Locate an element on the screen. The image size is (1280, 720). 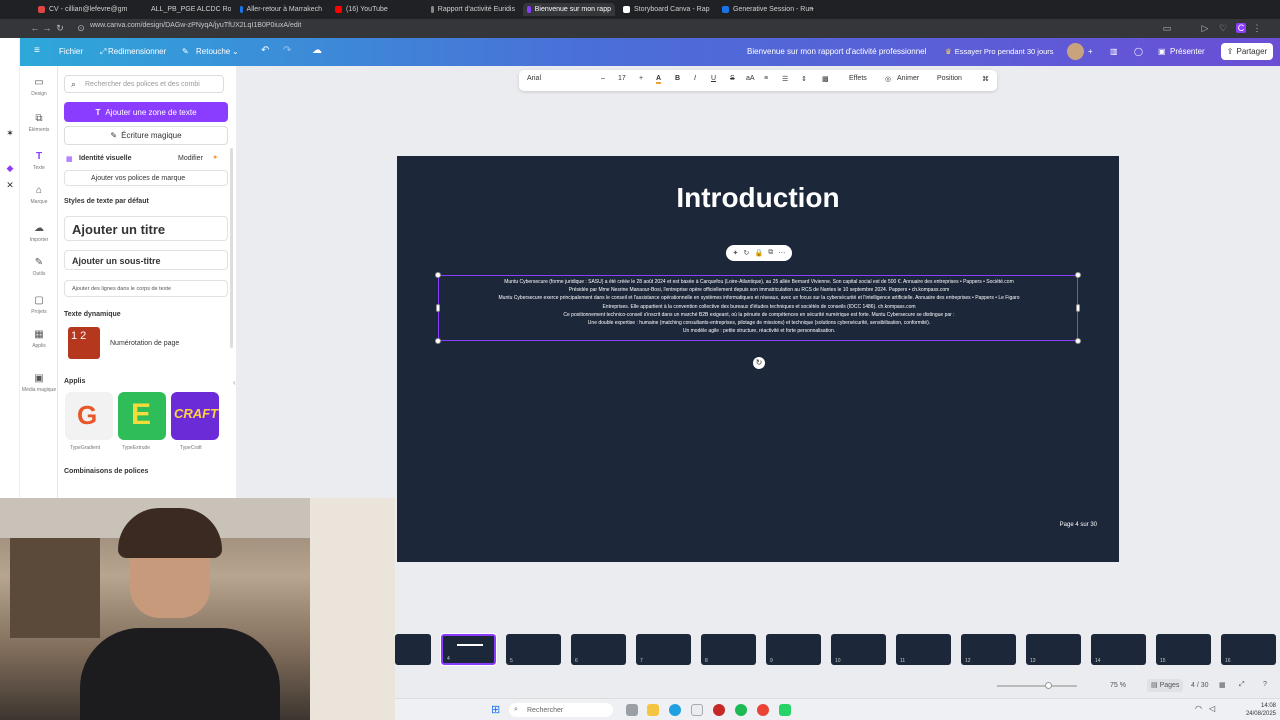
page-thumbnail: 5 is located at coordinates (533, 649).